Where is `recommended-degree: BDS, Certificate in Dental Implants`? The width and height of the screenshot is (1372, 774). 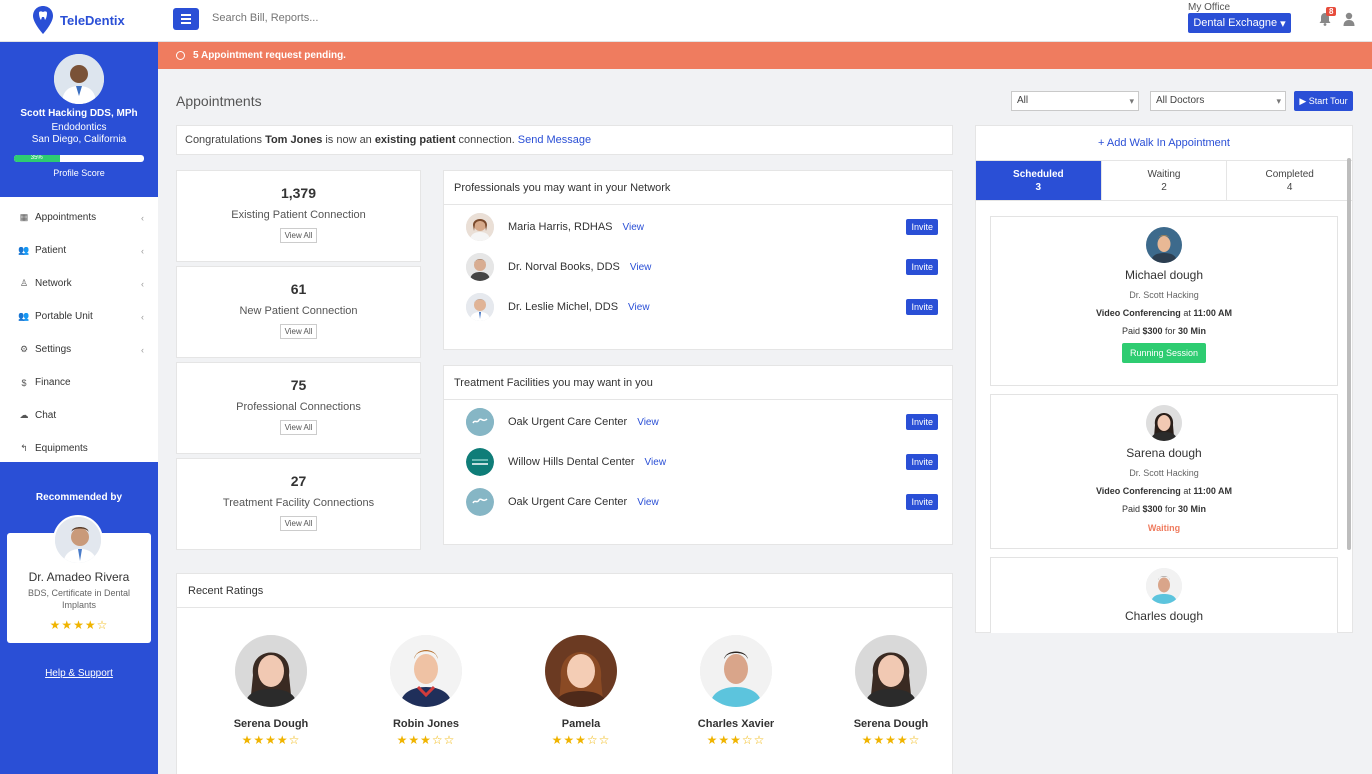
recommended-degree: BDS, Certificate in Dental Implants is located at coordinates (79, 599).